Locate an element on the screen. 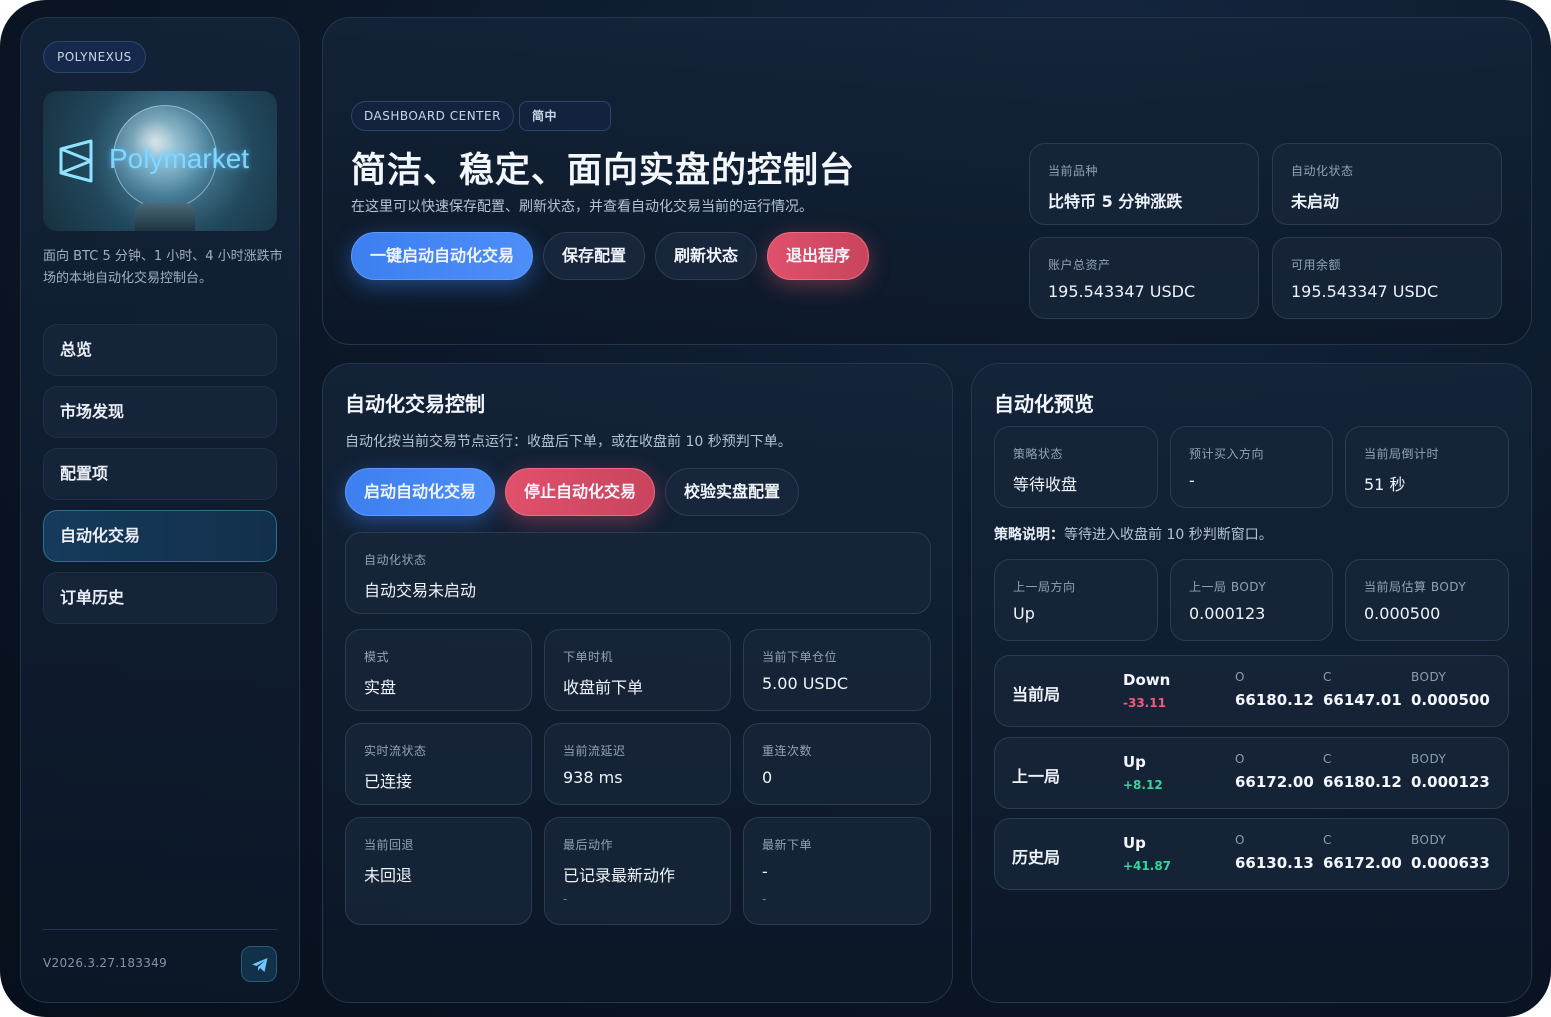 This screenshot has height=1017, width=1551. card-last-body: 上一局 BODY 0.000123 is located at coordinates (1251, 600).